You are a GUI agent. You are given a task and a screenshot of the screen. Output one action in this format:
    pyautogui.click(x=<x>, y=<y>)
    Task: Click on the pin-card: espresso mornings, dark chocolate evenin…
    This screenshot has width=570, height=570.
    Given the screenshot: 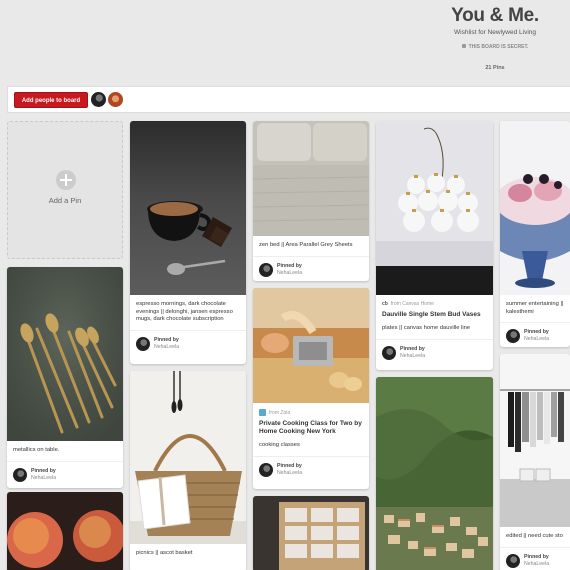 What is the action you would take?
    pyautogui.click(x=188, y=242)
    